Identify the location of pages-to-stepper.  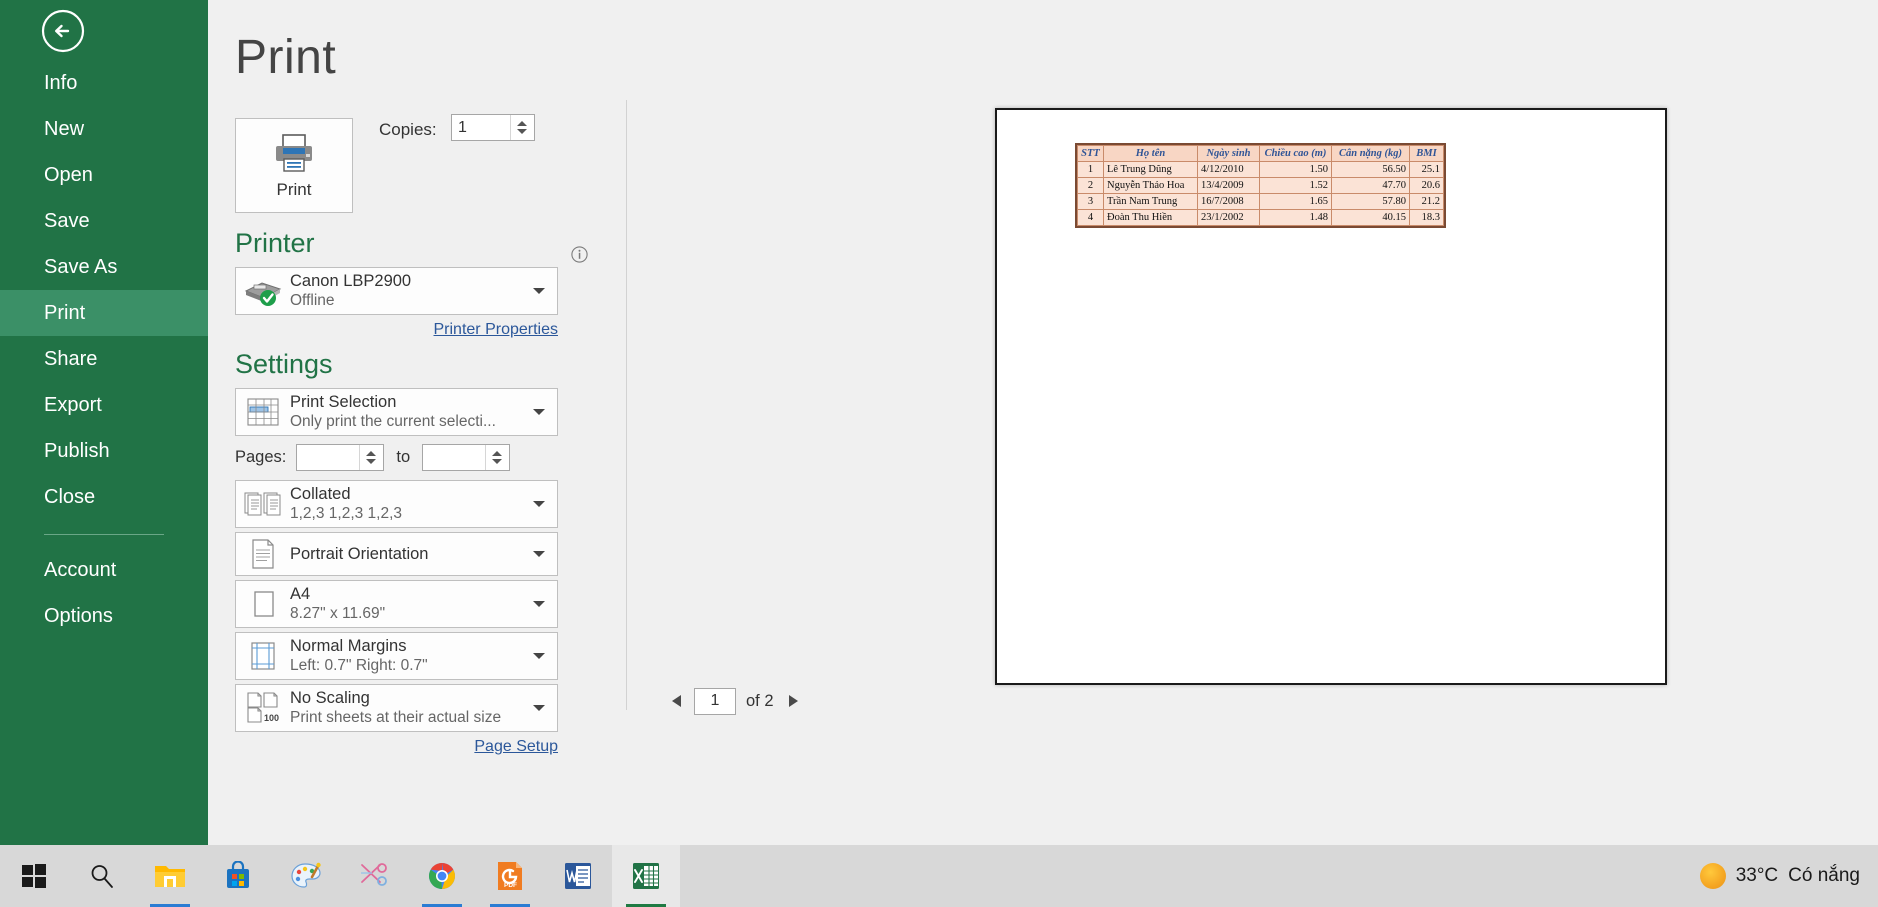
(466, 457).